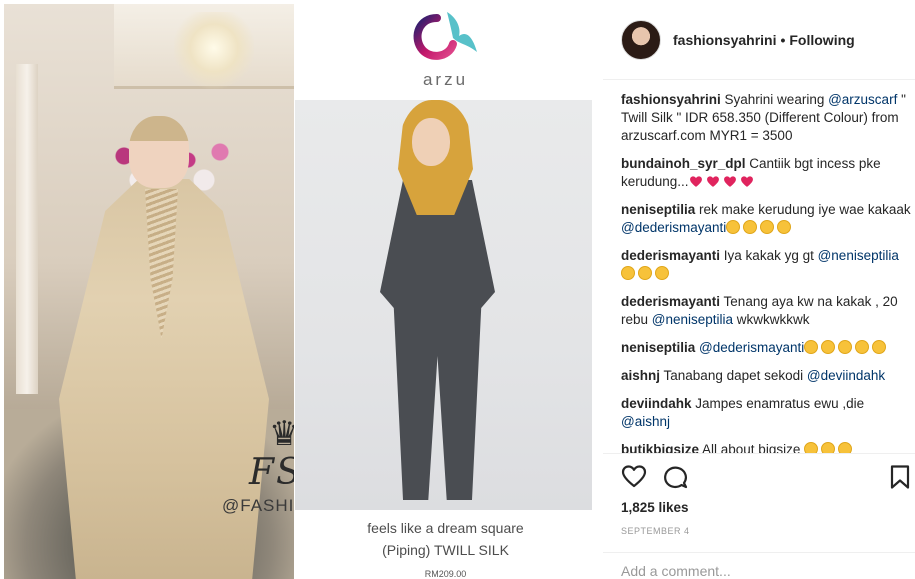 This screenshot has height=579, width=915. What do you see at coordinates (640, 375) in the screenshot?
I see `comment-username: aishnj` at bounding box center [640, 375].